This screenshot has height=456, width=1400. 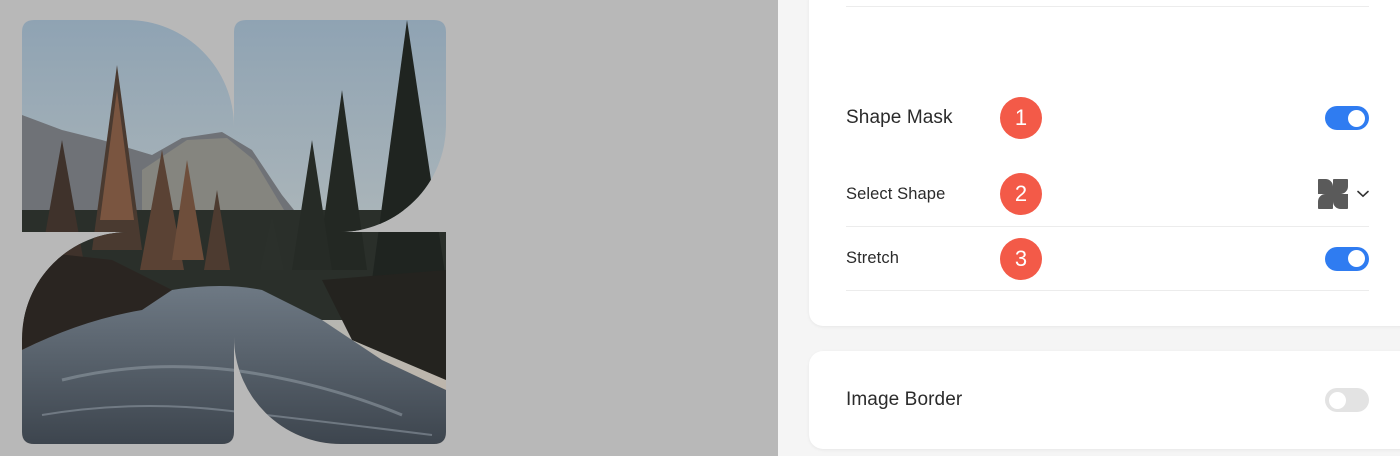 I want to click on divider, so click(x=1107, y=6).